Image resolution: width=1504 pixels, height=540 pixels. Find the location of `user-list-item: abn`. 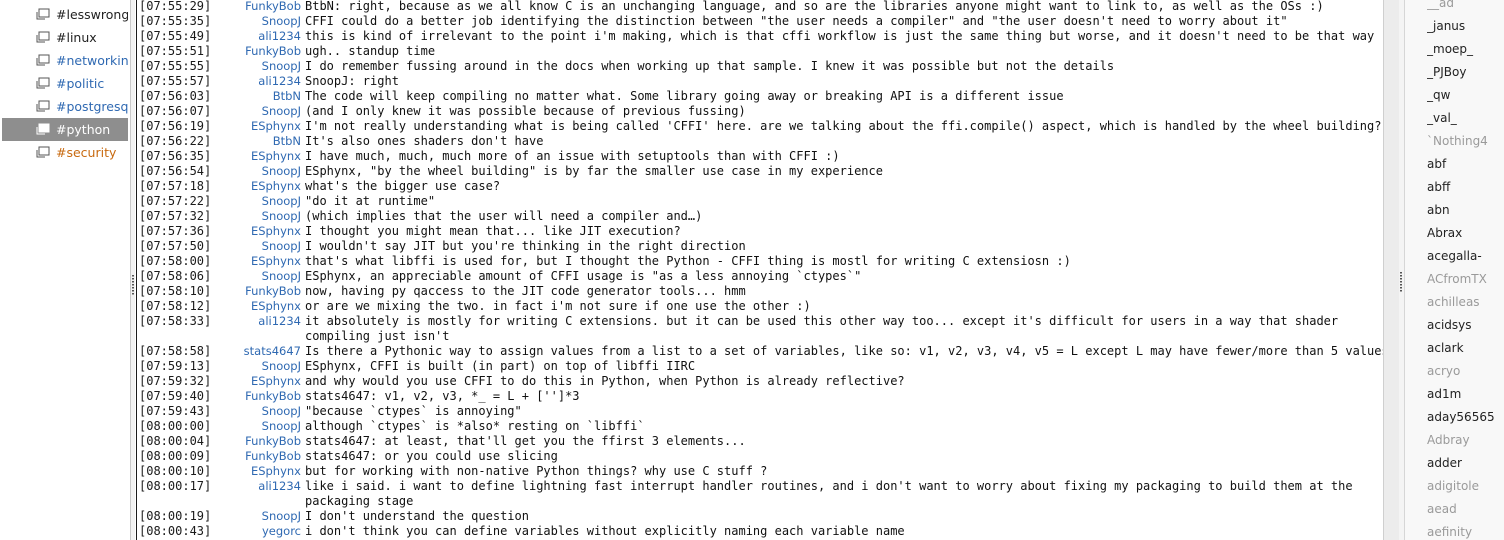

user-list-item: abn is located at coordinates (1465, 210).